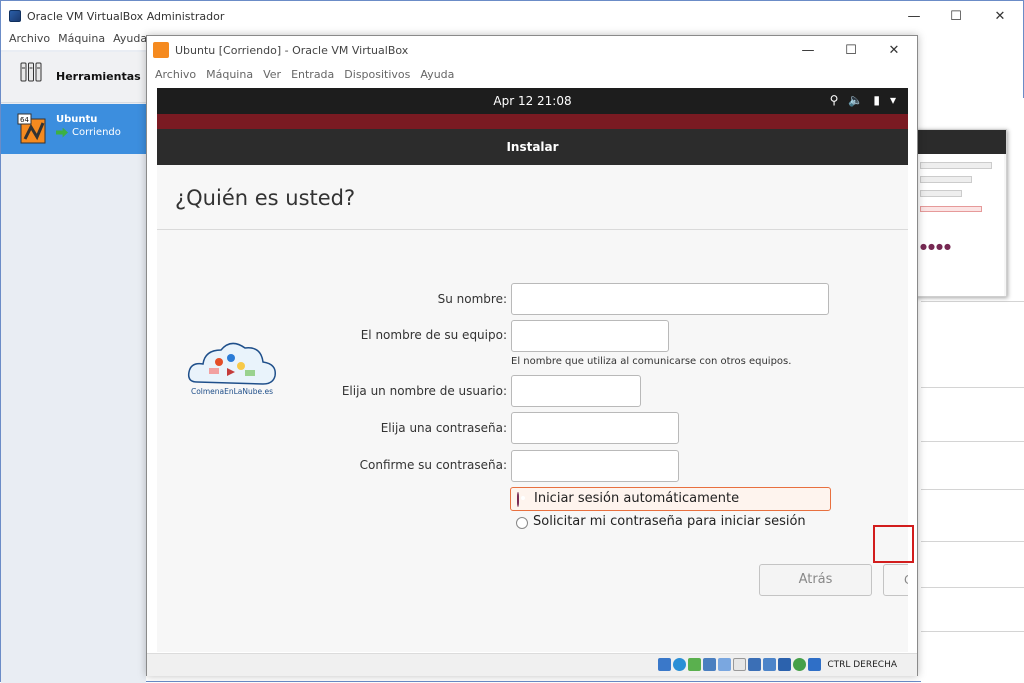 The image size is (1024, 683). Describe the element at coordinates (472, 299) in the screenshot. I see `name-label: Su nombre:` at that location.